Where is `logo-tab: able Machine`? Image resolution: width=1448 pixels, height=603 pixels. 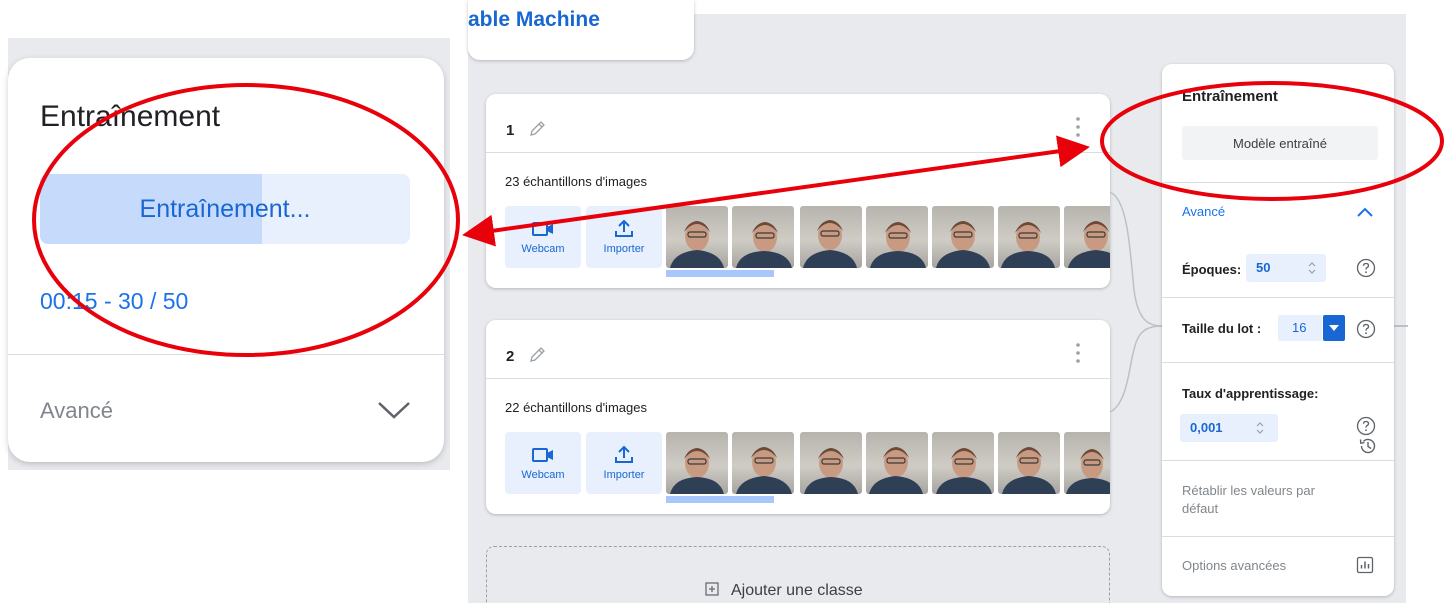
logo-tab: able Machine is located at coordinates (581, 30).